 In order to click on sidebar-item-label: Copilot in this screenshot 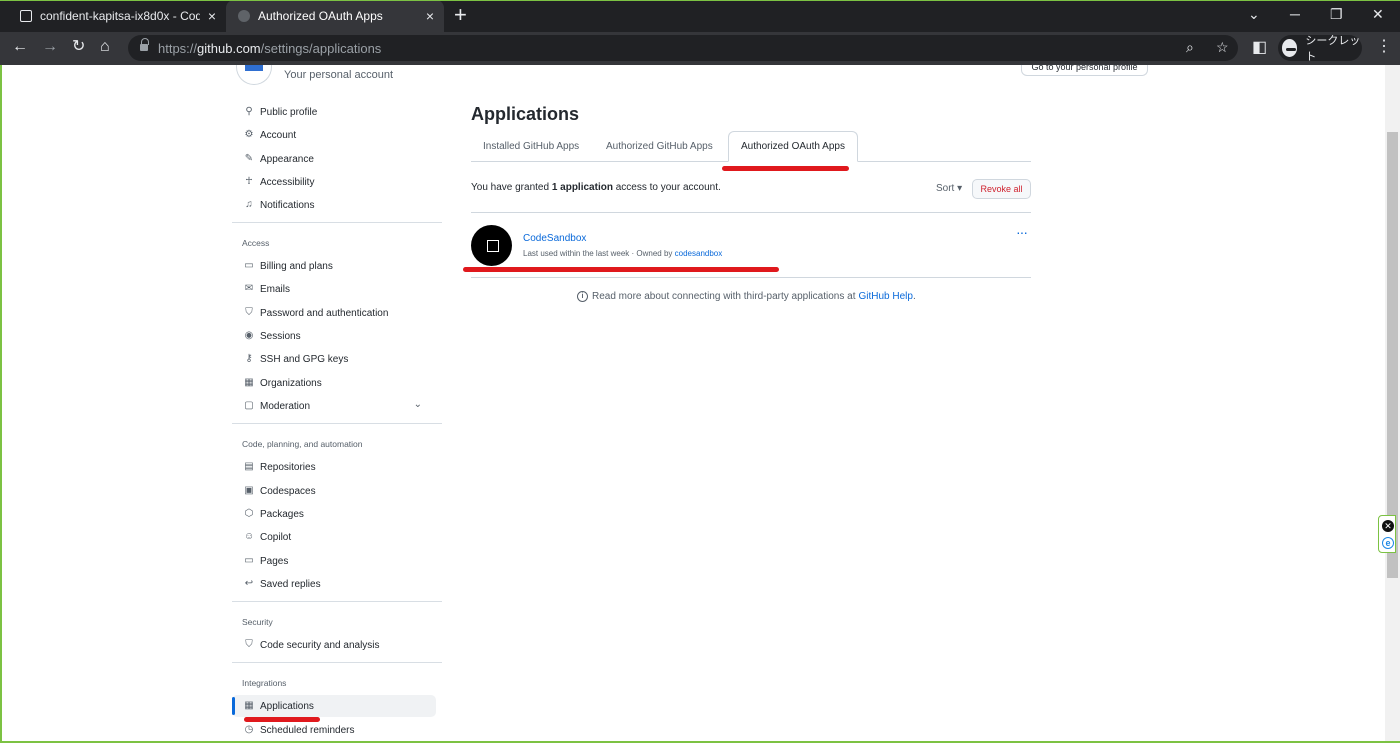, I will do `click(276, 537)`.